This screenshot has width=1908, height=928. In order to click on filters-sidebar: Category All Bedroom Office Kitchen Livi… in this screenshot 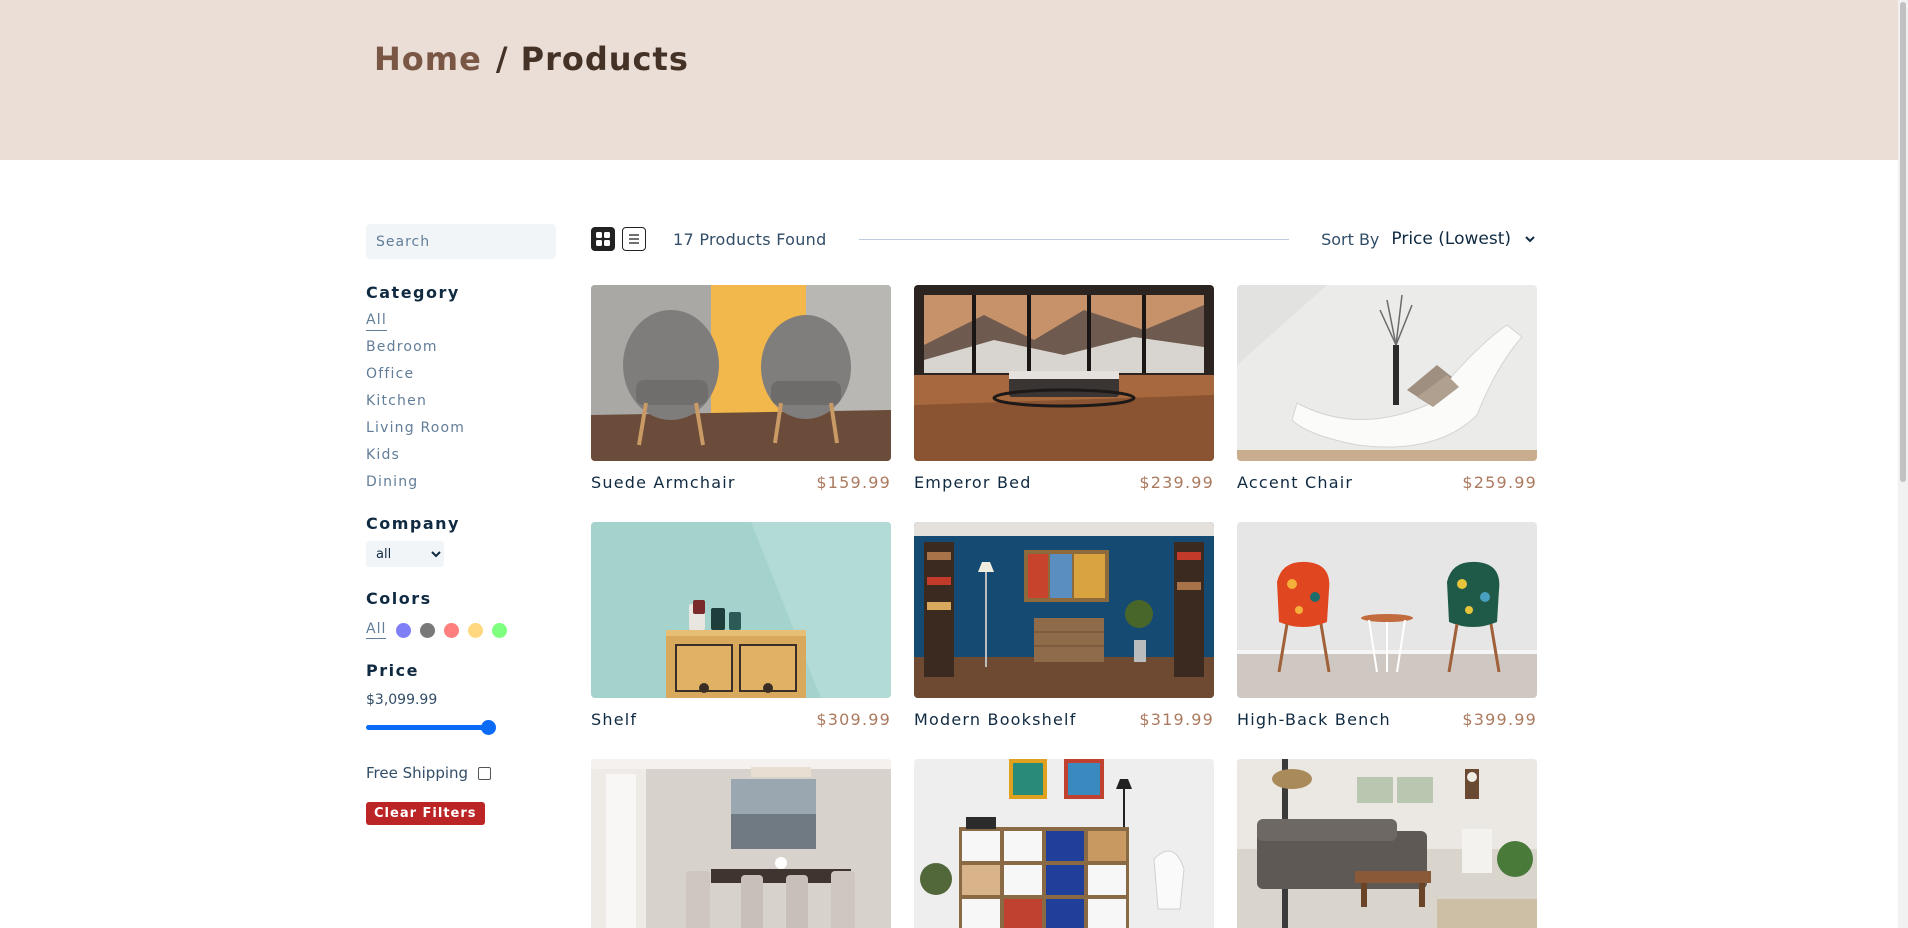, I will do `click(466, 524)`.